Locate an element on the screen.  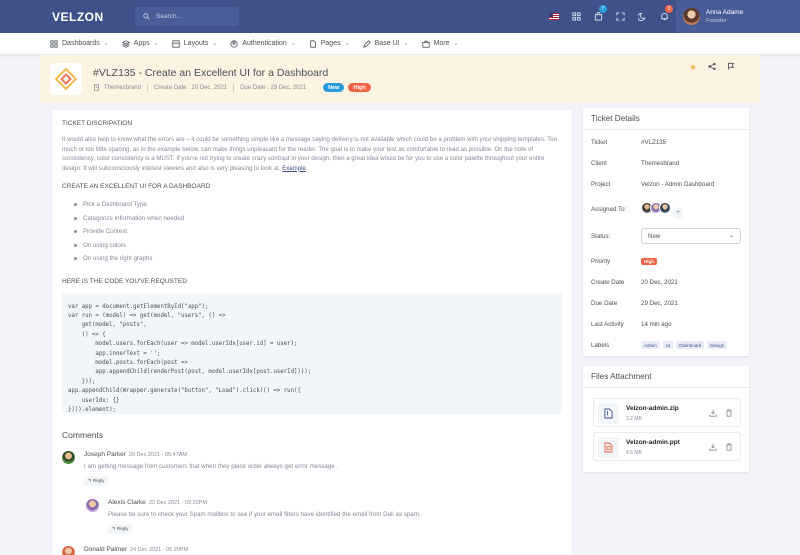
ppt-file-icon is located at coordinates (608, 447).